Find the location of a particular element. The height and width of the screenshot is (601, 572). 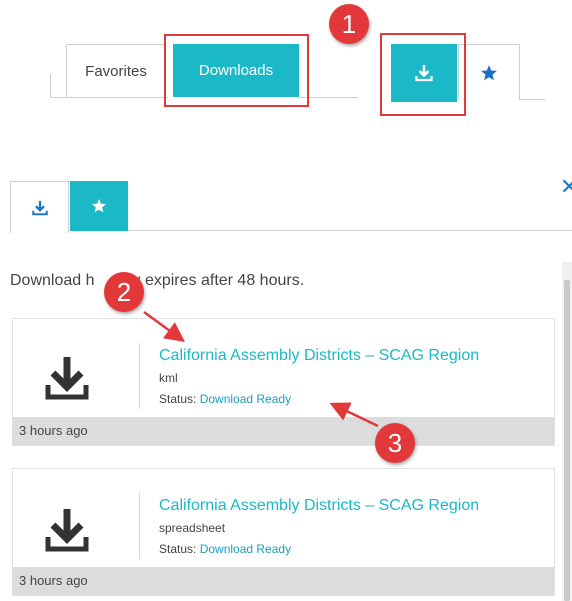

tab-favorites-label: Favorites is located at coordinates (116, 71).